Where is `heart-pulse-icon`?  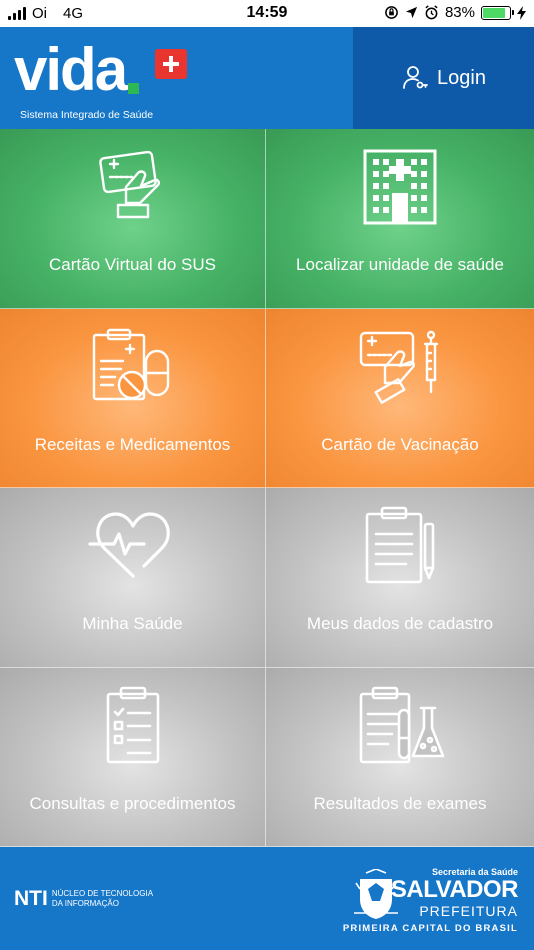
heart-pulse-icon is located at coordinates (132, 546).